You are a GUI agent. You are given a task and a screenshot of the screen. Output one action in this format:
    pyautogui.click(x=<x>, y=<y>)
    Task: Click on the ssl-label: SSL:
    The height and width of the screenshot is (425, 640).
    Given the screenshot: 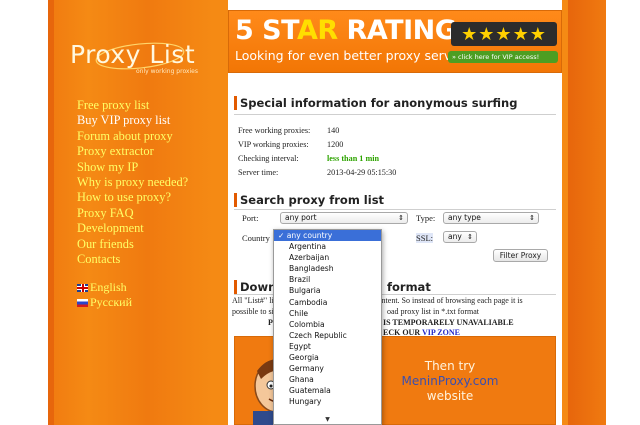 What is the action you would take?
    pyautogui.click(x=425, y=238)
    